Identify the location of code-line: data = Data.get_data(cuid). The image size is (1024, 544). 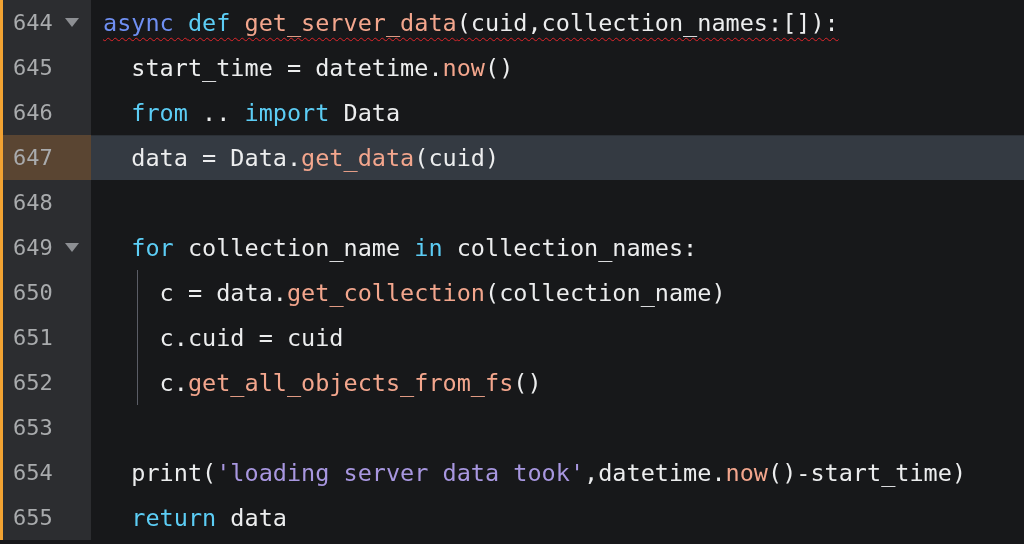
(315, 158).